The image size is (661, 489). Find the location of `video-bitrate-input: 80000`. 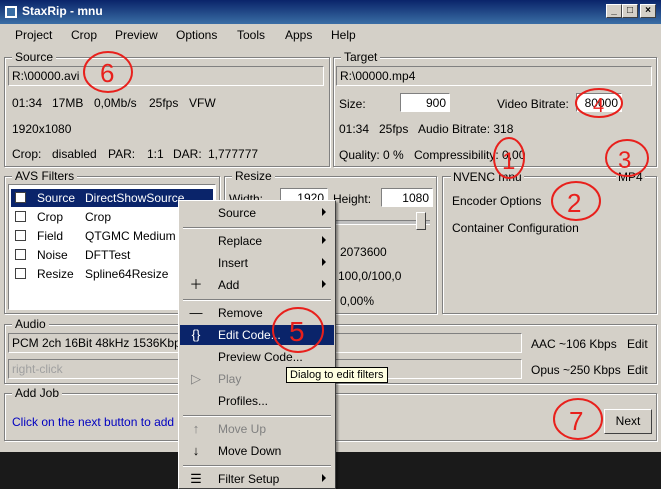

video-bitrate-input: 80000 is located at coordinates (599, 102).